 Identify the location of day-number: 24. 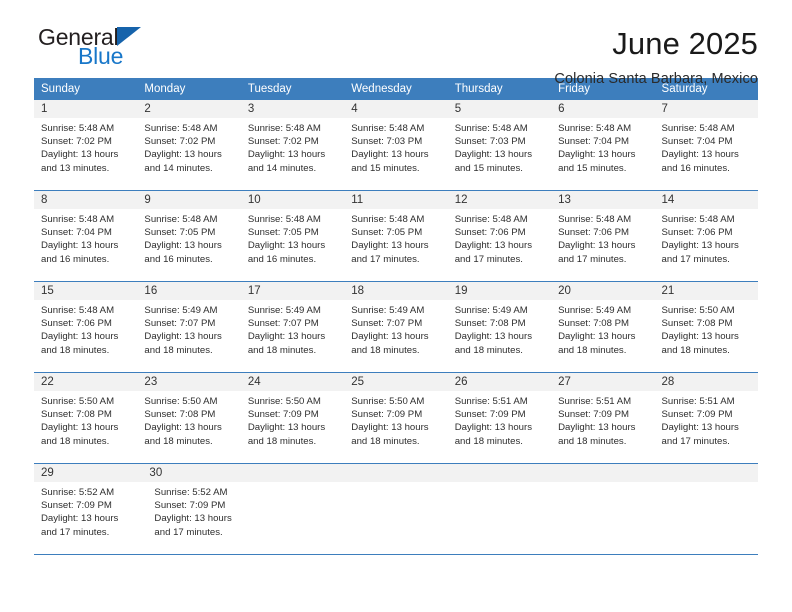
(292, 382).